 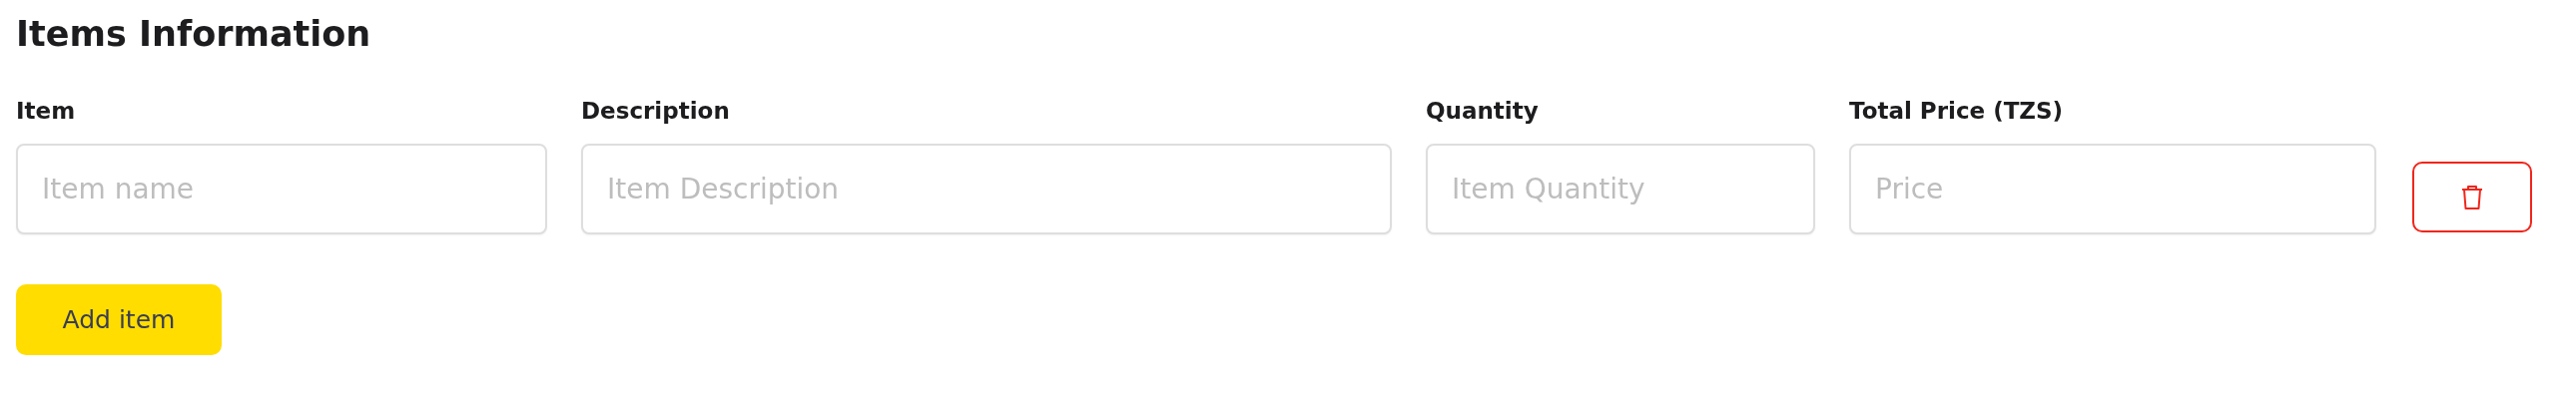 What do you see at coordinates (119, 320) in the screenshot?
I see `add-item-button: Add item` at bounding box center [119, 320].